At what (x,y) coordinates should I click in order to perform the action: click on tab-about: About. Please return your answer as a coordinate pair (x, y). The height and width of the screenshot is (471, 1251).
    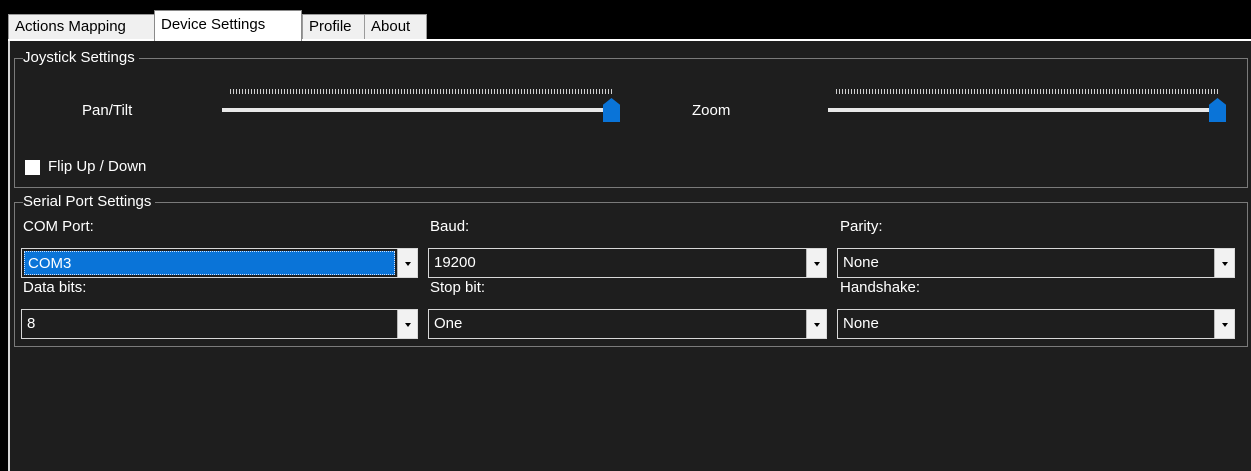
    Looking at the image, I should click on (395, 27).